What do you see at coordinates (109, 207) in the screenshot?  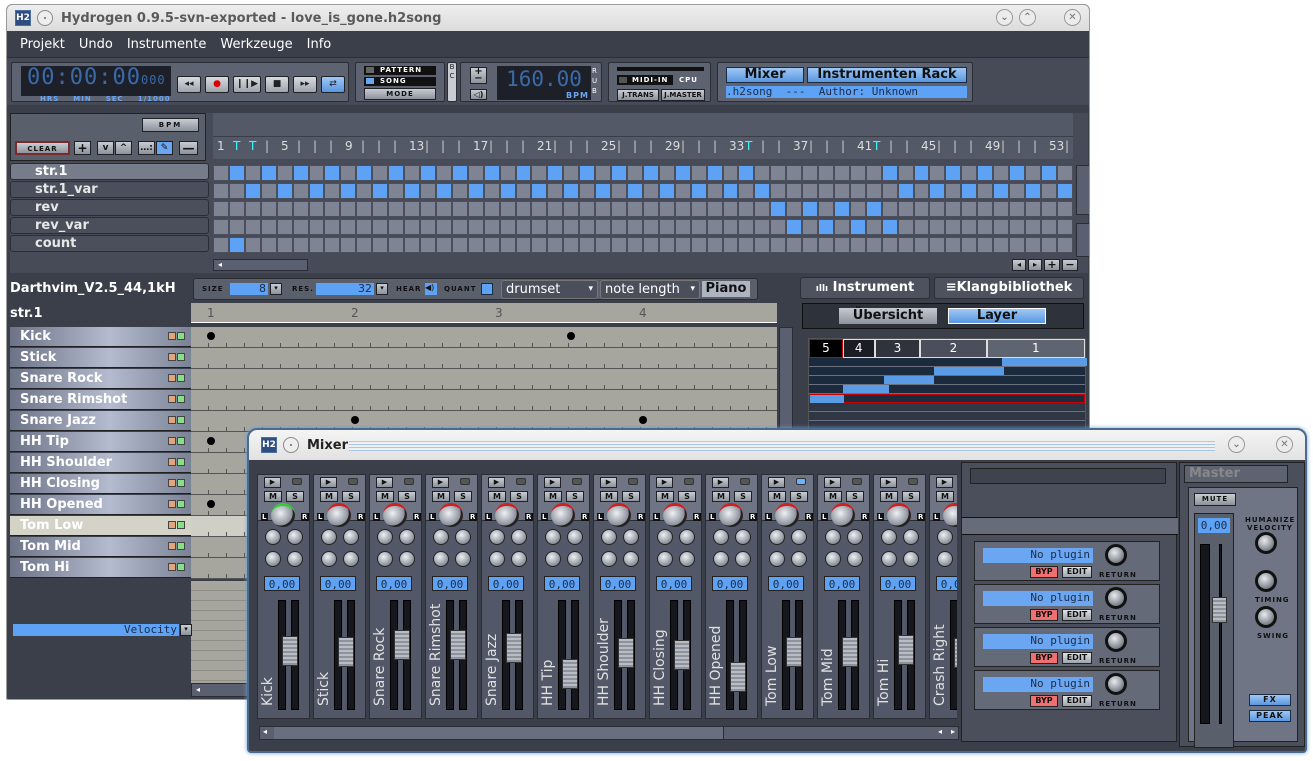 I see `pattern-name-item: rev` at bounding box center [109, 207].